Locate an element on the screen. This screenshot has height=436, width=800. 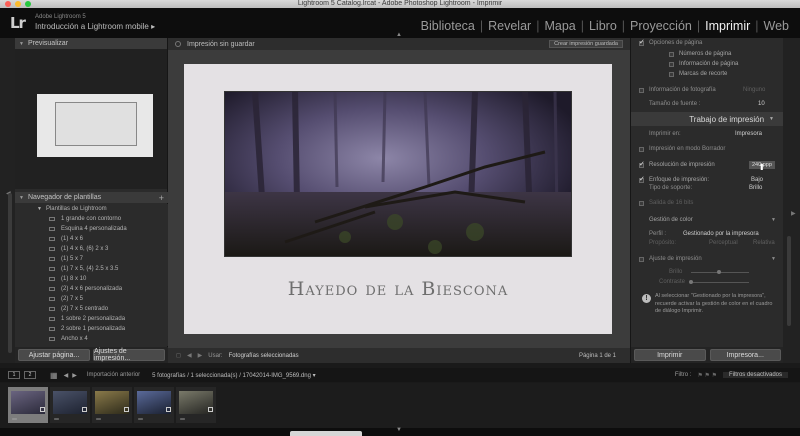
template-folder: ▼ Plantillas de Lightroom is located at coordinates (91, 209).